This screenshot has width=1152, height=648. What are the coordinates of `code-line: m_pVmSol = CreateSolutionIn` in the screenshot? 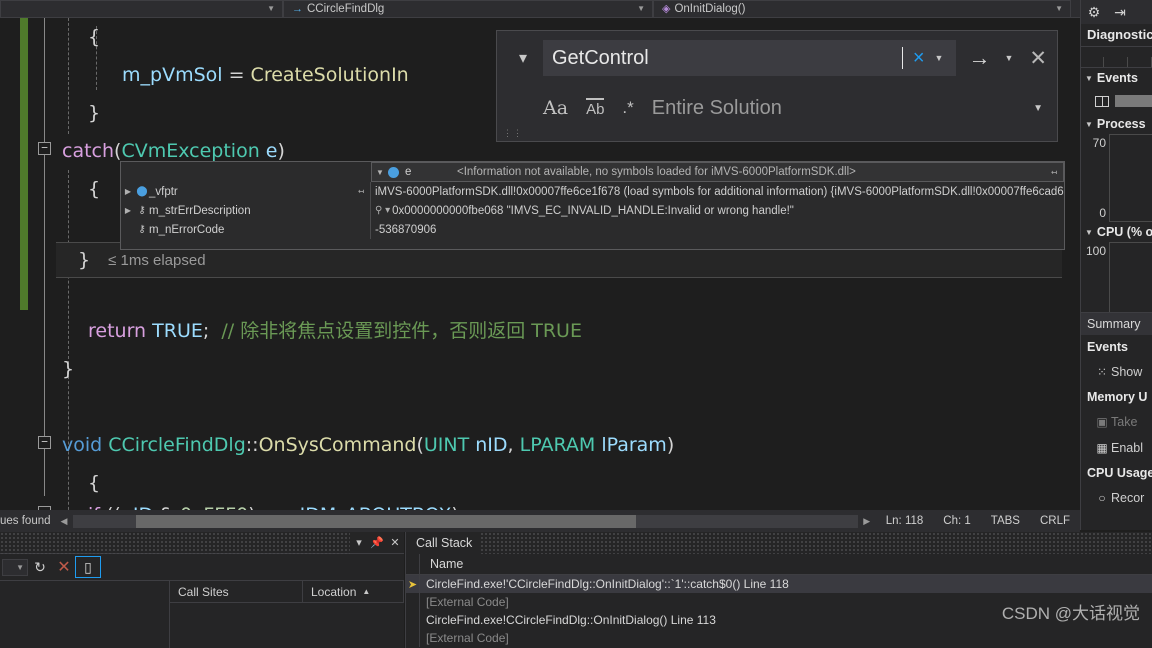 It's located at (265, 75).